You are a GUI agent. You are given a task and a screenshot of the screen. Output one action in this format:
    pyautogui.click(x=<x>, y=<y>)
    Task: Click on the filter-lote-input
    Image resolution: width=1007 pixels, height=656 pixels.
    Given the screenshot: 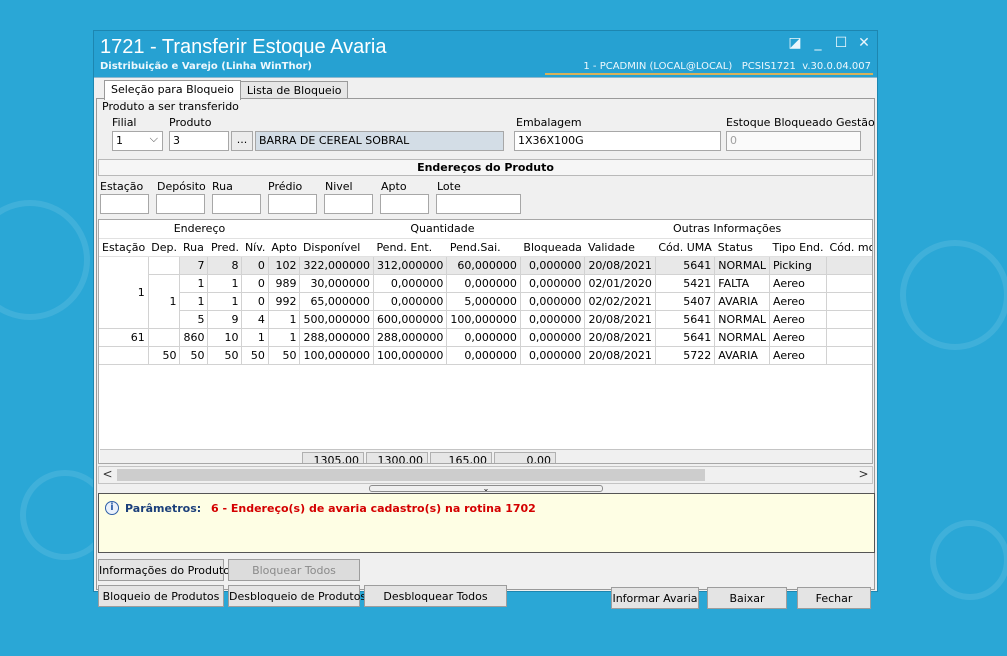 What is the action you would take?
    pyautogui.click(x=478, y=204)
    